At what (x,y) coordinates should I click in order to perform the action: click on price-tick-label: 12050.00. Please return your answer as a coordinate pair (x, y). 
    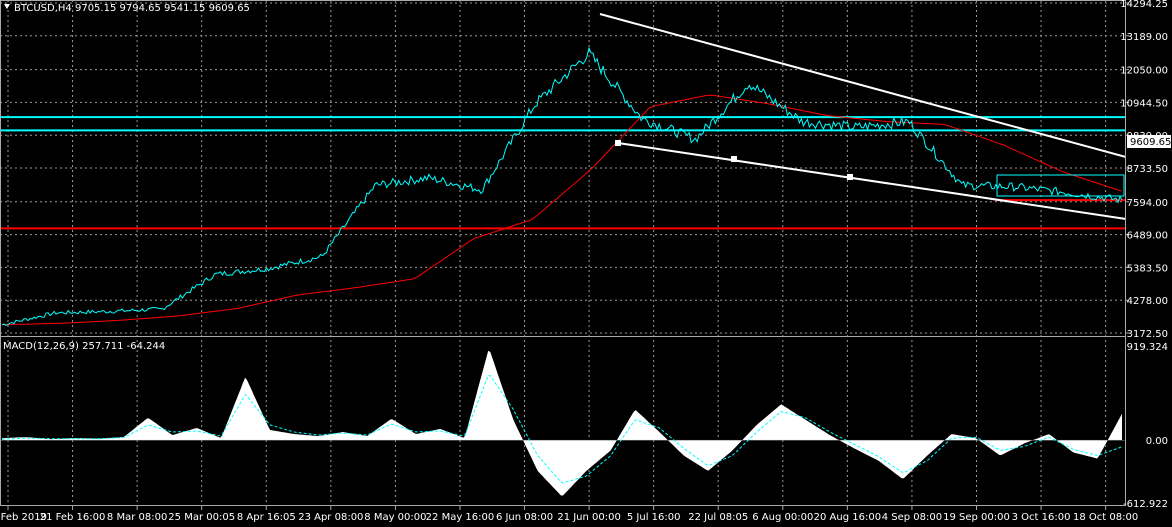
    Looking at the image, I should click on (1144, 71).